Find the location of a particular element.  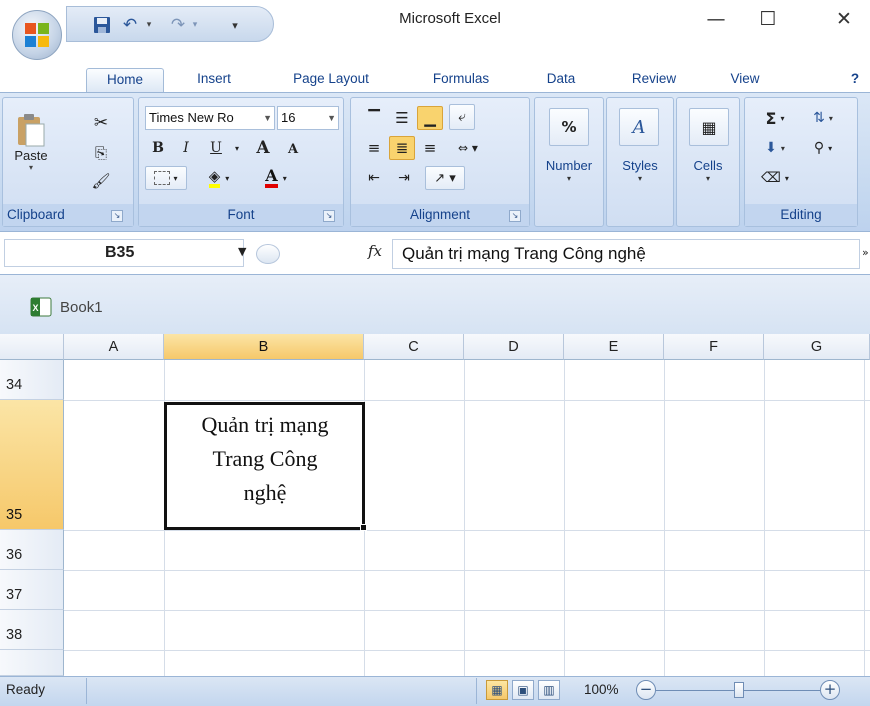

cells-dropdown-icon: ▾ is located at coordinates (708, 178).